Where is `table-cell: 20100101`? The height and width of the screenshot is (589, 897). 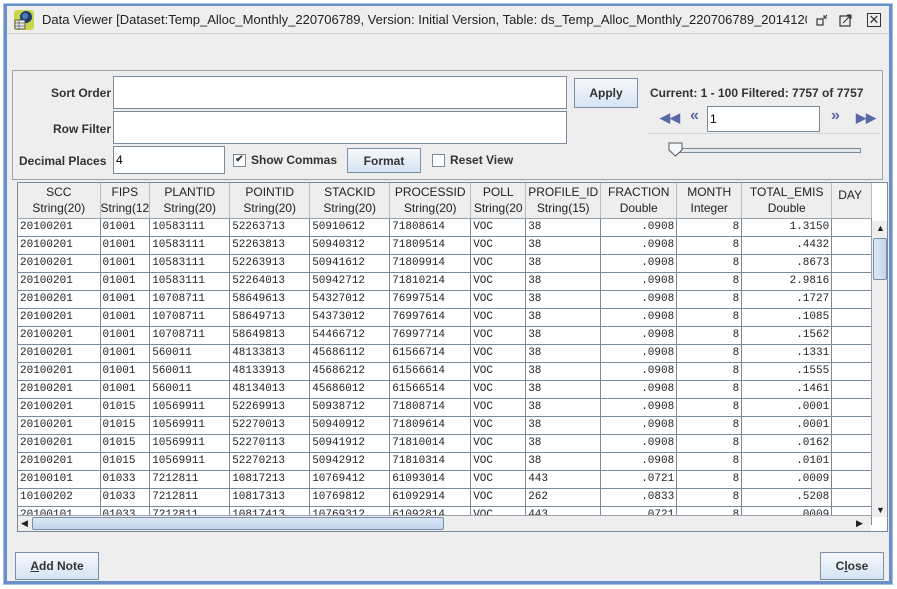
table-cell: 20100101 is located at coordinates (59, 479).